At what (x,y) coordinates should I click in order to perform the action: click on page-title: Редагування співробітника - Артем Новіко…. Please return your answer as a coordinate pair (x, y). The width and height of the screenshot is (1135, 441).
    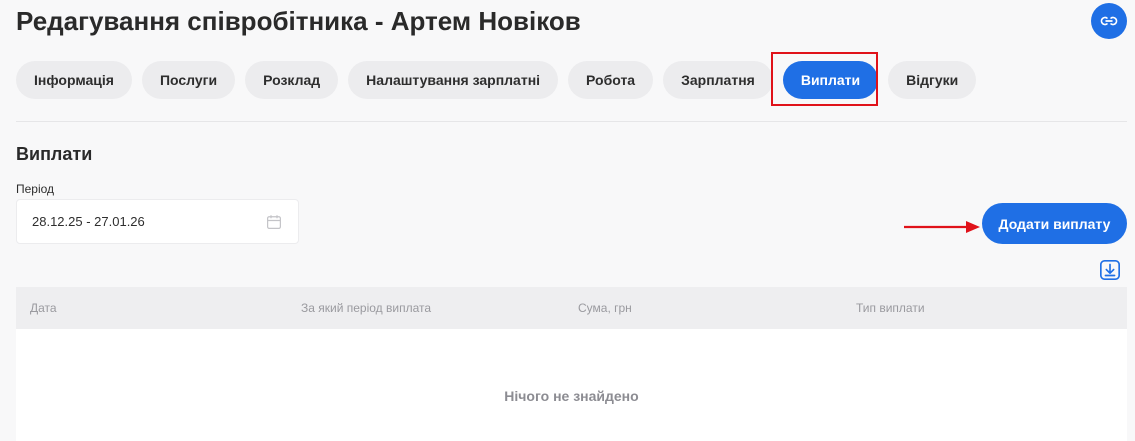
    Looking at the image, I should click on (298, 21).